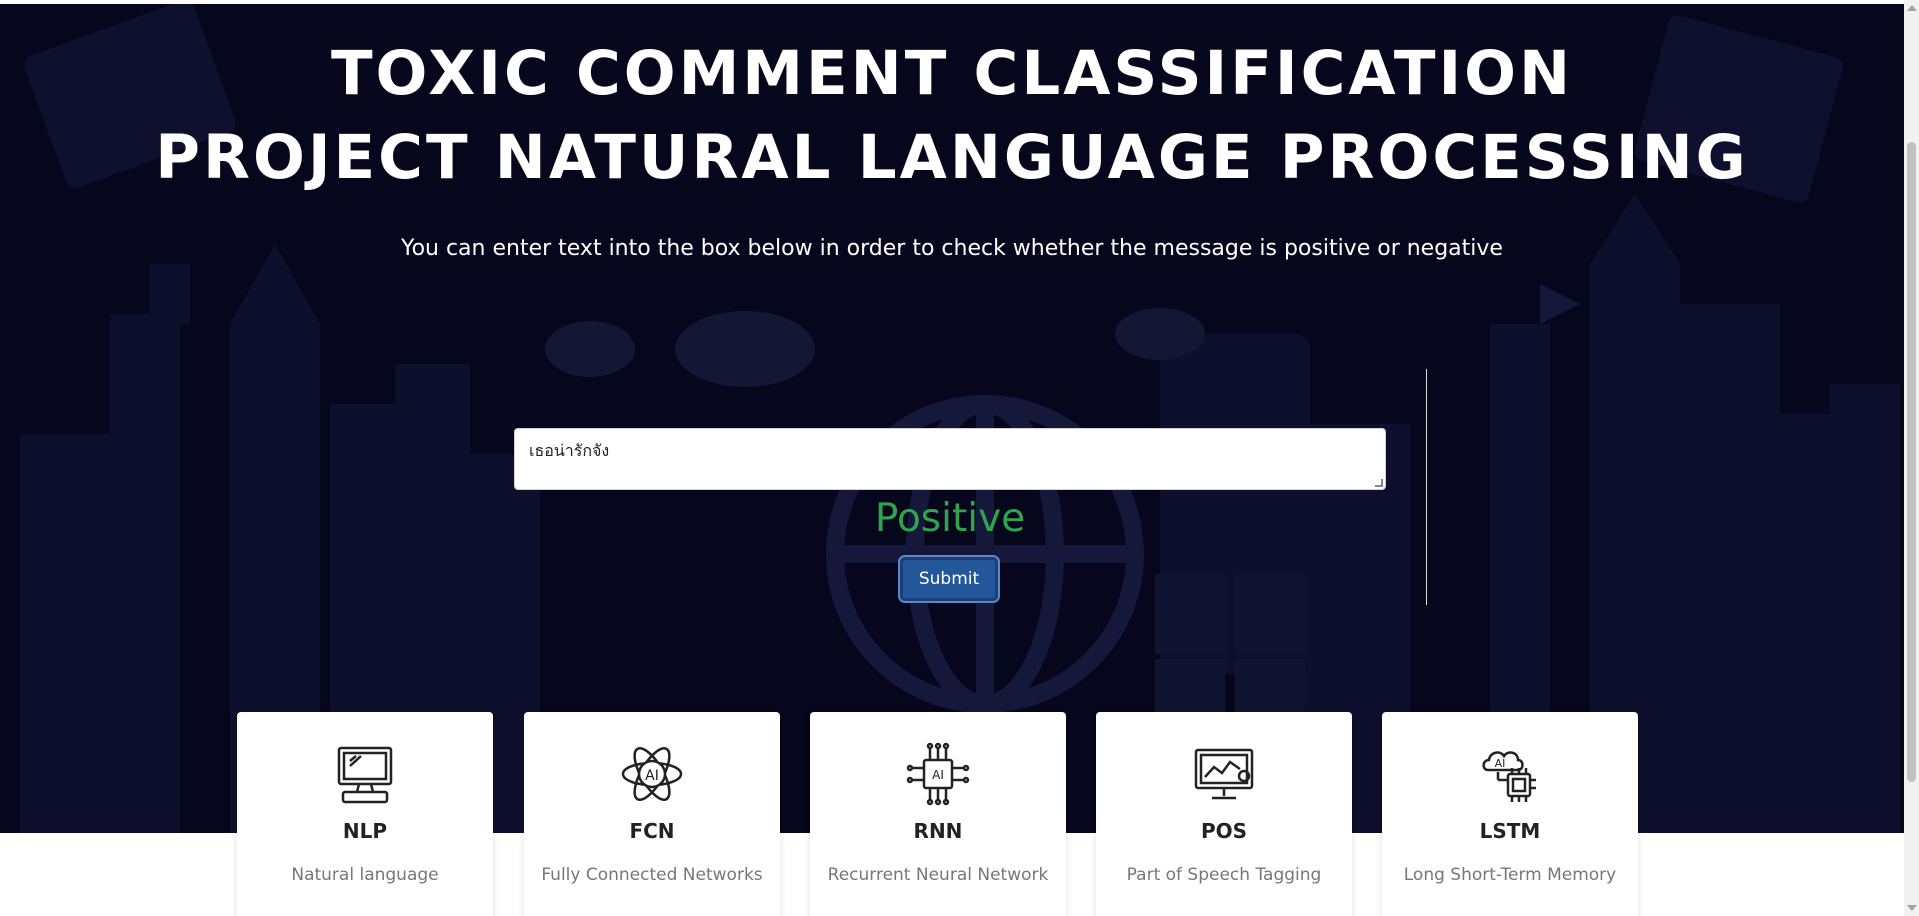 The height and width of the screenshot is (916, 1919). I want to click on ai-cloud-chip-icon: AI, so click(1509, 776).